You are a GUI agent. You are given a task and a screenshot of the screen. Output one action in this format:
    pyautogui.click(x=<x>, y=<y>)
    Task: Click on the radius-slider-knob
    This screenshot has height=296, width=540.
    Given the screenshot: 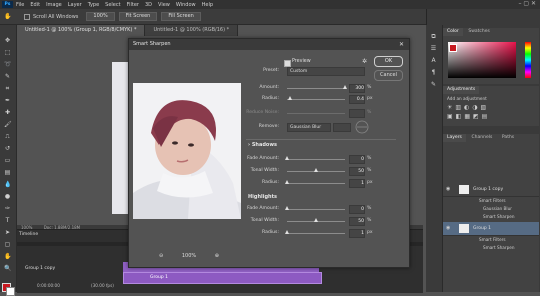 What is the action you would take?
    pyautogui.click(x=290, y=98)
    